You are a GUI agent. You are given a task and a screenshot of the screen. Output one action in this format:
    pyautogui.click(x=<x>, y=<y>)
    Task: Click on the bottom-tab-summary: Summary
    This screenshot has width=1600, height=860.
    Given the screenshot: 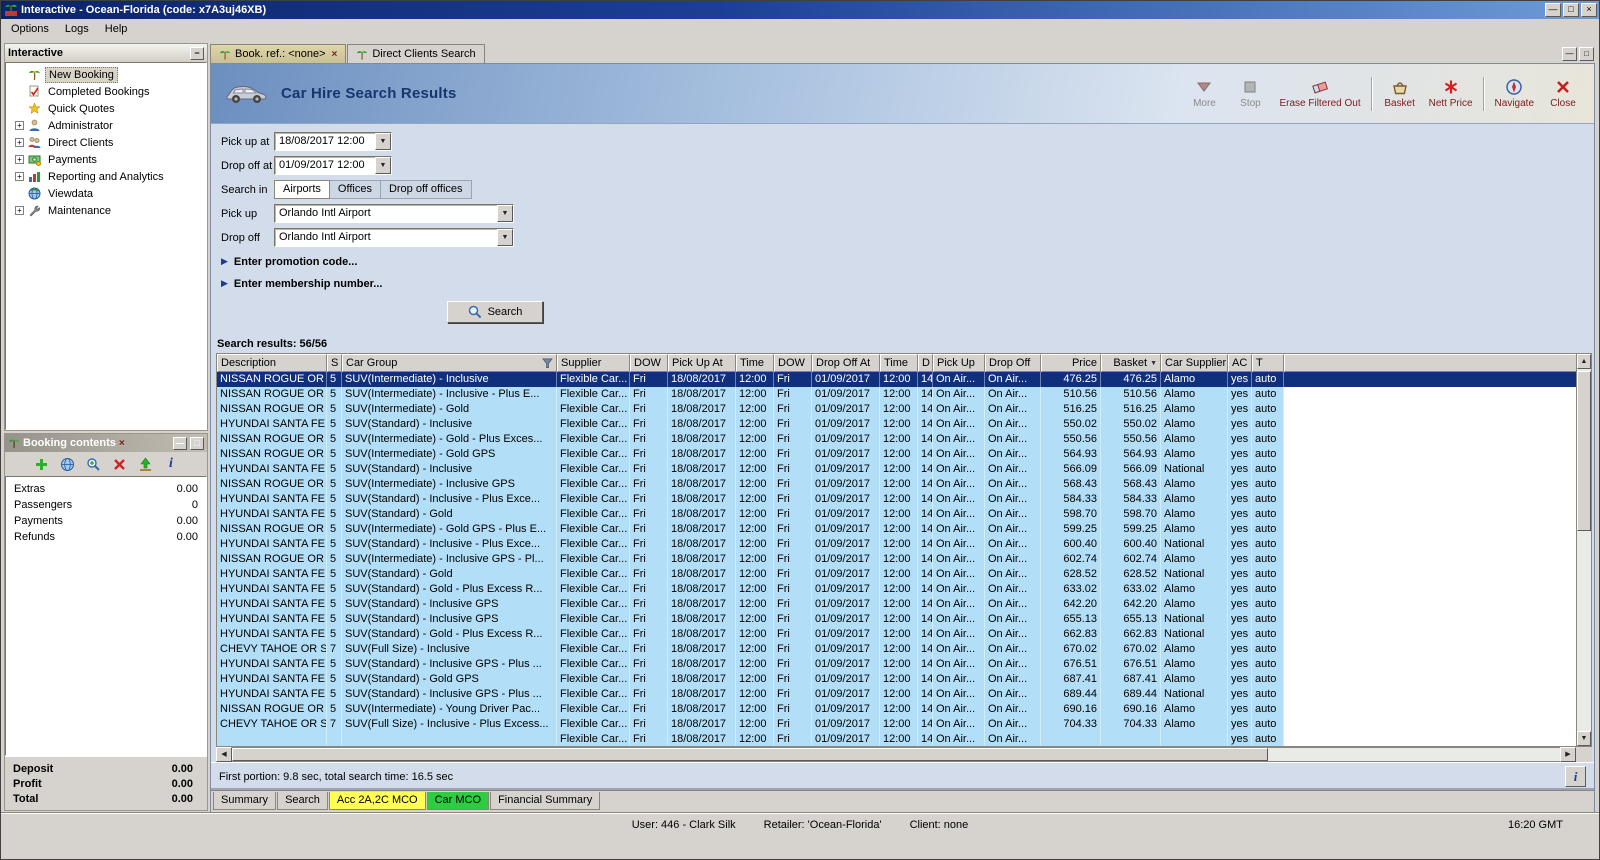 What is the action you would take?
    pyautogui.click(x=245, y=801)
    